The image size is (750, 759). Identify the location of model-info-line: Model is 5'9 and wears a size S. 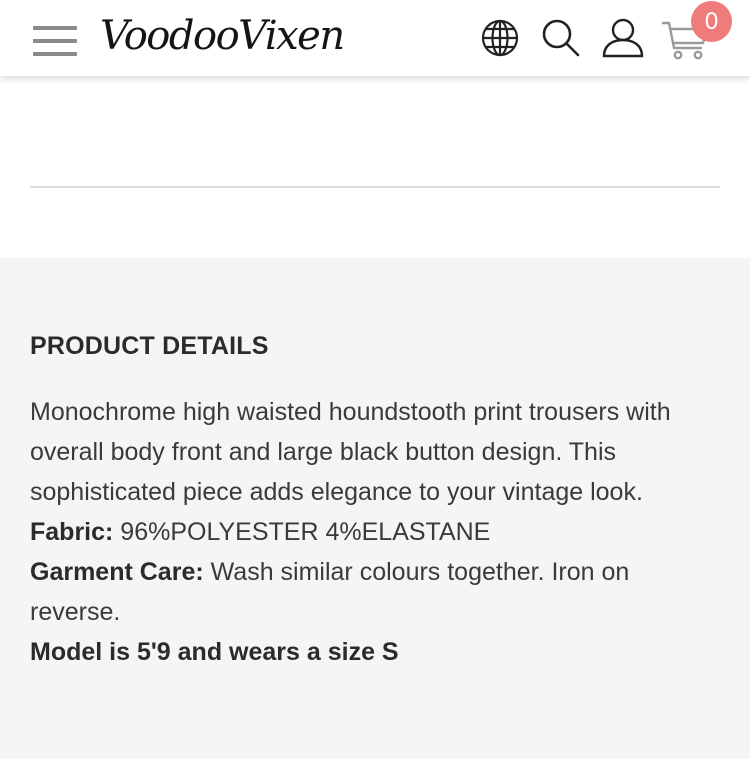
(375, 652).